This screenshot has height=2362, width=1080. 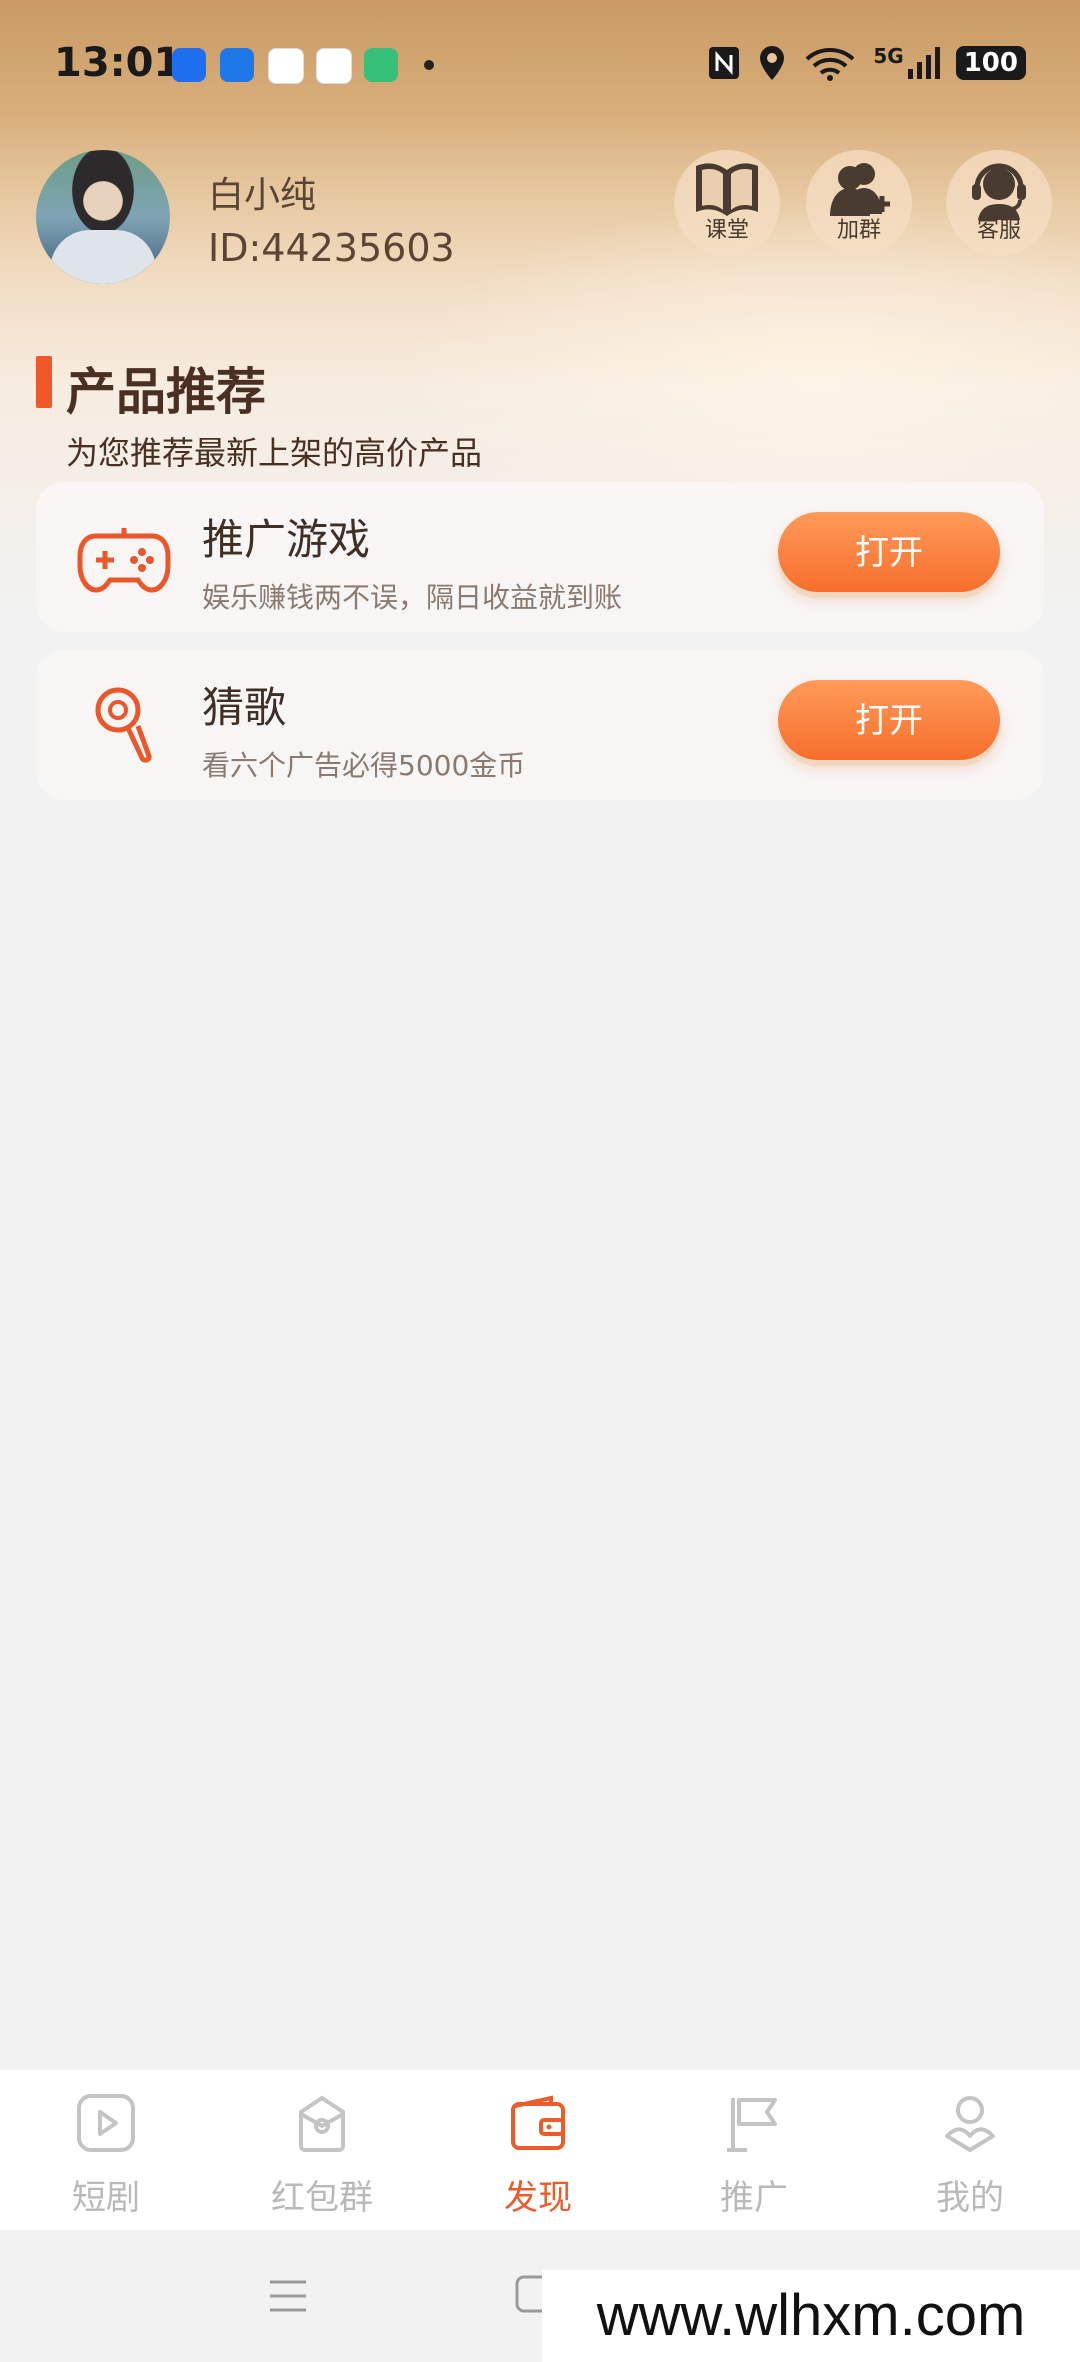 I want to click on mobile-app-icon, so click(x=334, y=66).